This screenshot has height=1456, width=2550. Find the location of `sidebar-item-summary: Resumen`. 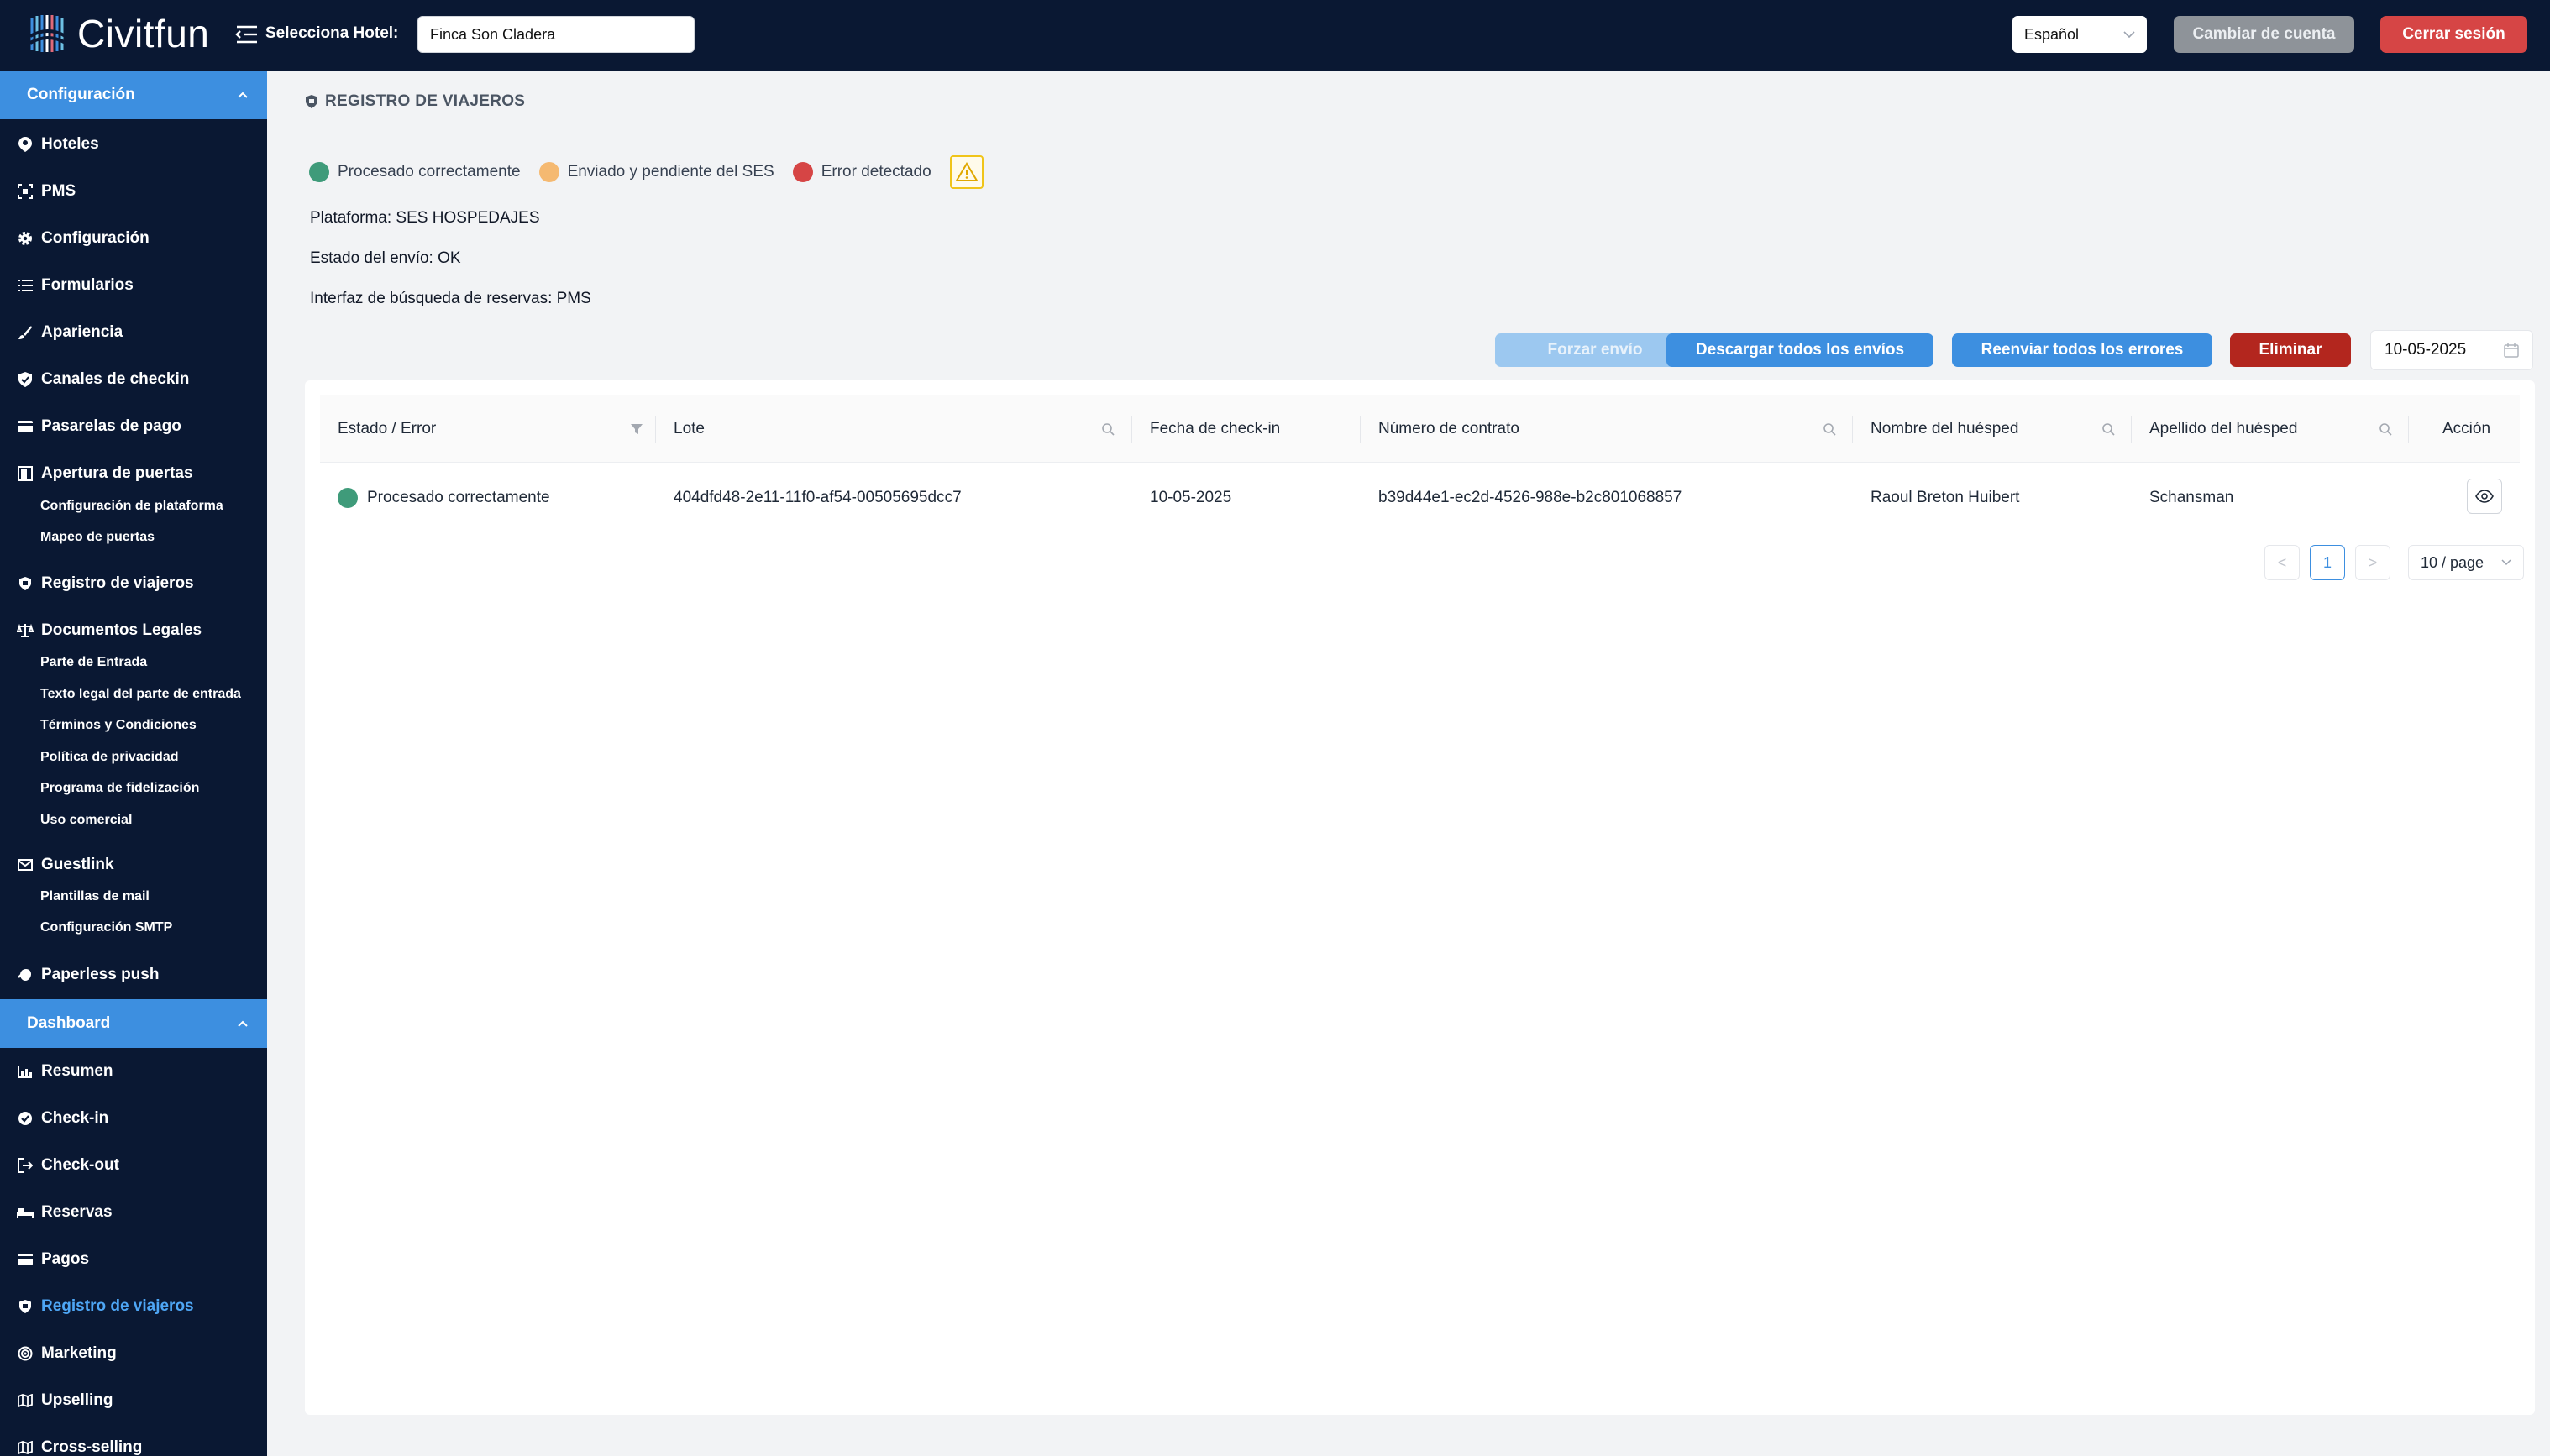

sidebar-item-summary: Resumen is located at coordinates (65, 1071).